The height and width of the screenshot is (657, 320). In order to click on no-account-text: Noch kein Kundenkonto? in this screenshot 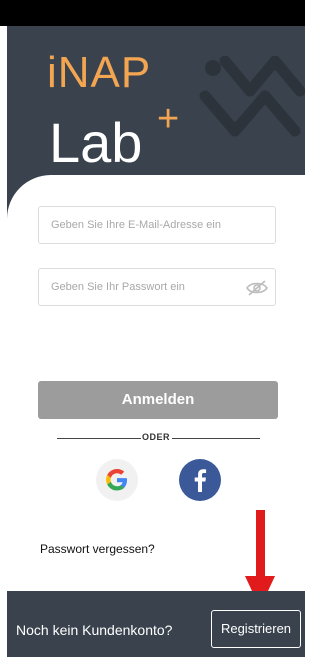, I will do `click(94, 630)`.